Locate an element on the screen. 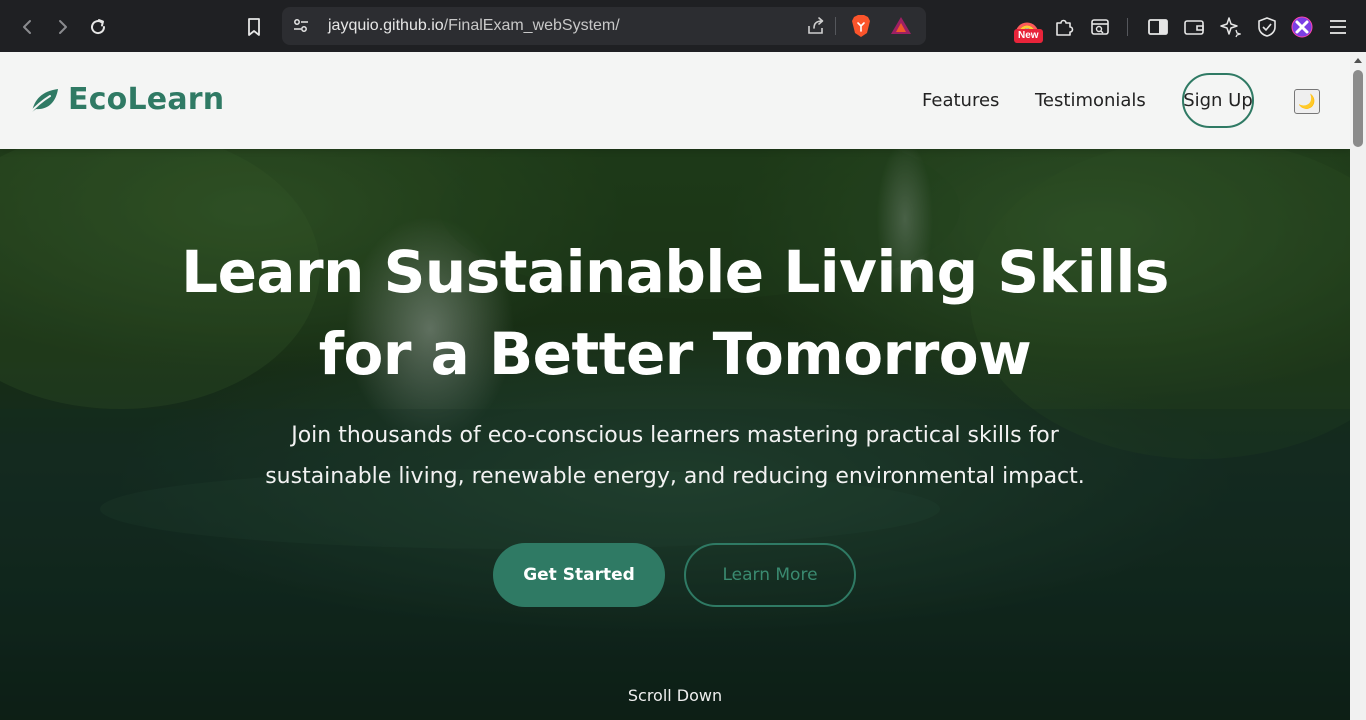 The image size is (1366, 720). forward-arrow-icon is located at coordinates (63, 27).